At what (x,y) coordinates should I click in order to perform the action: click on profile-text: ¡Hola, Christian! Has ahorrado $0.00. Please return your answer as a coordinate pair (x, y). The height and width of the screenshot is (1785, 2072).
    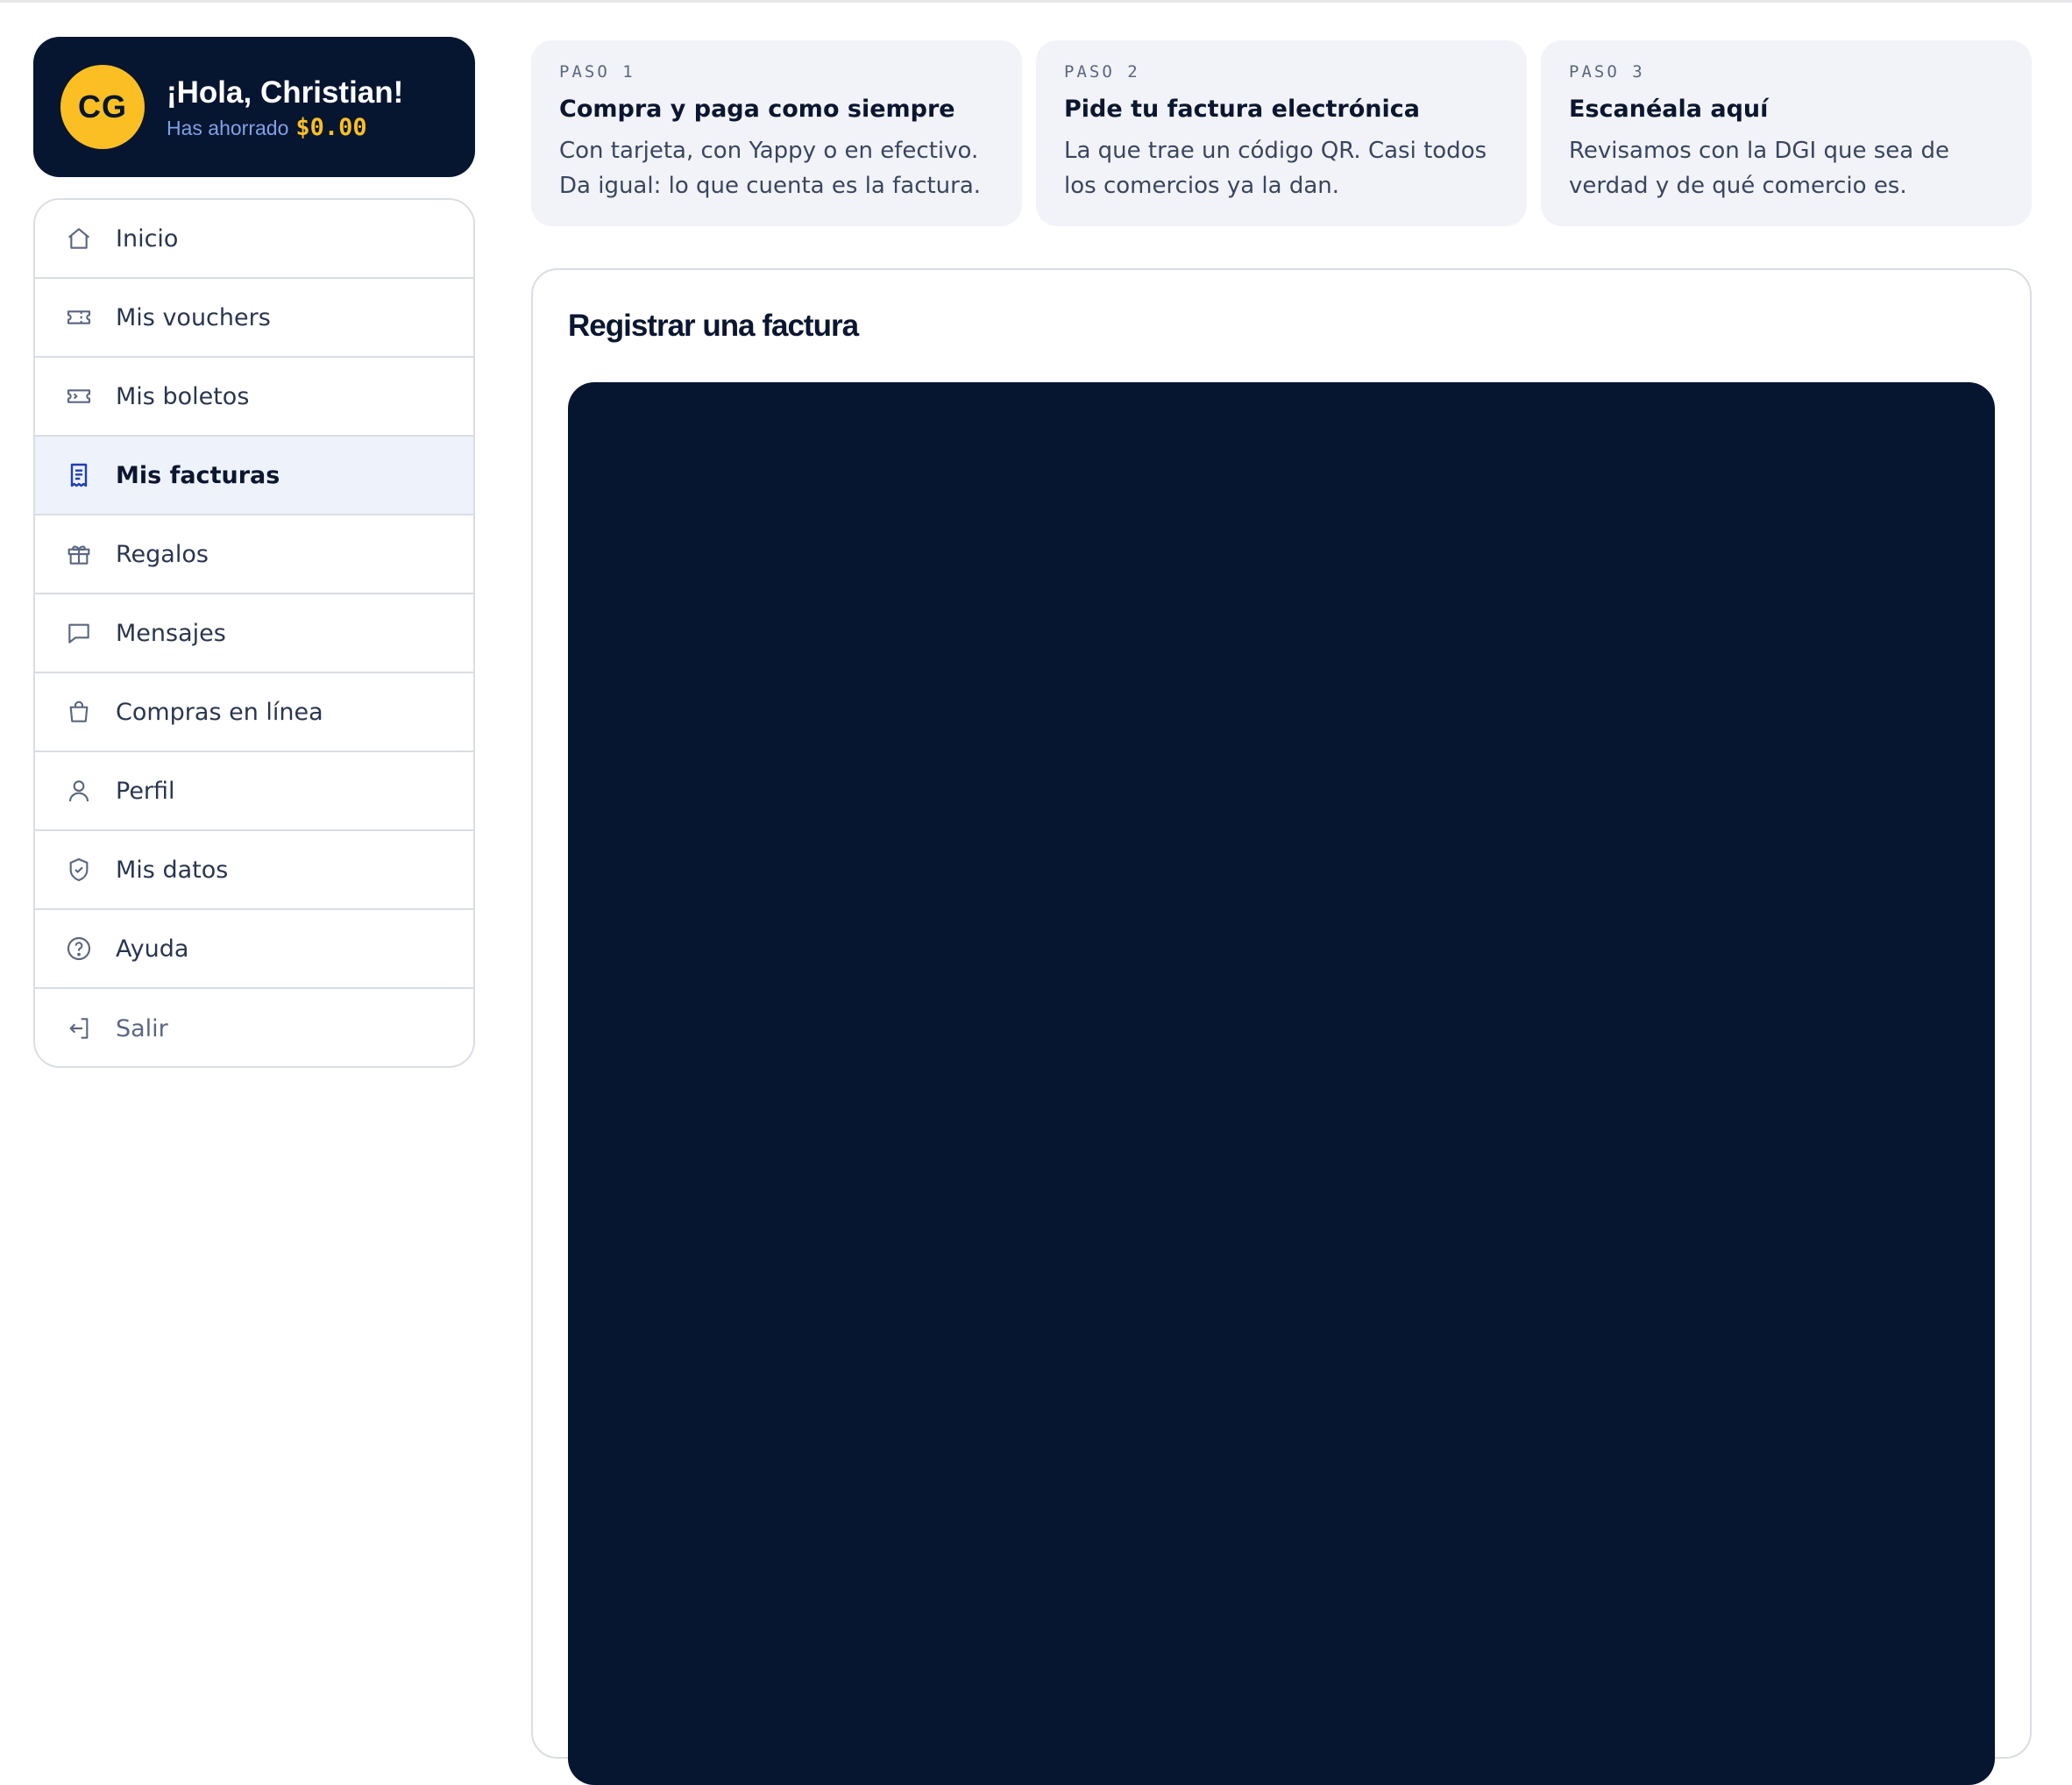
    Looking at the image, I should click on (285, 107).